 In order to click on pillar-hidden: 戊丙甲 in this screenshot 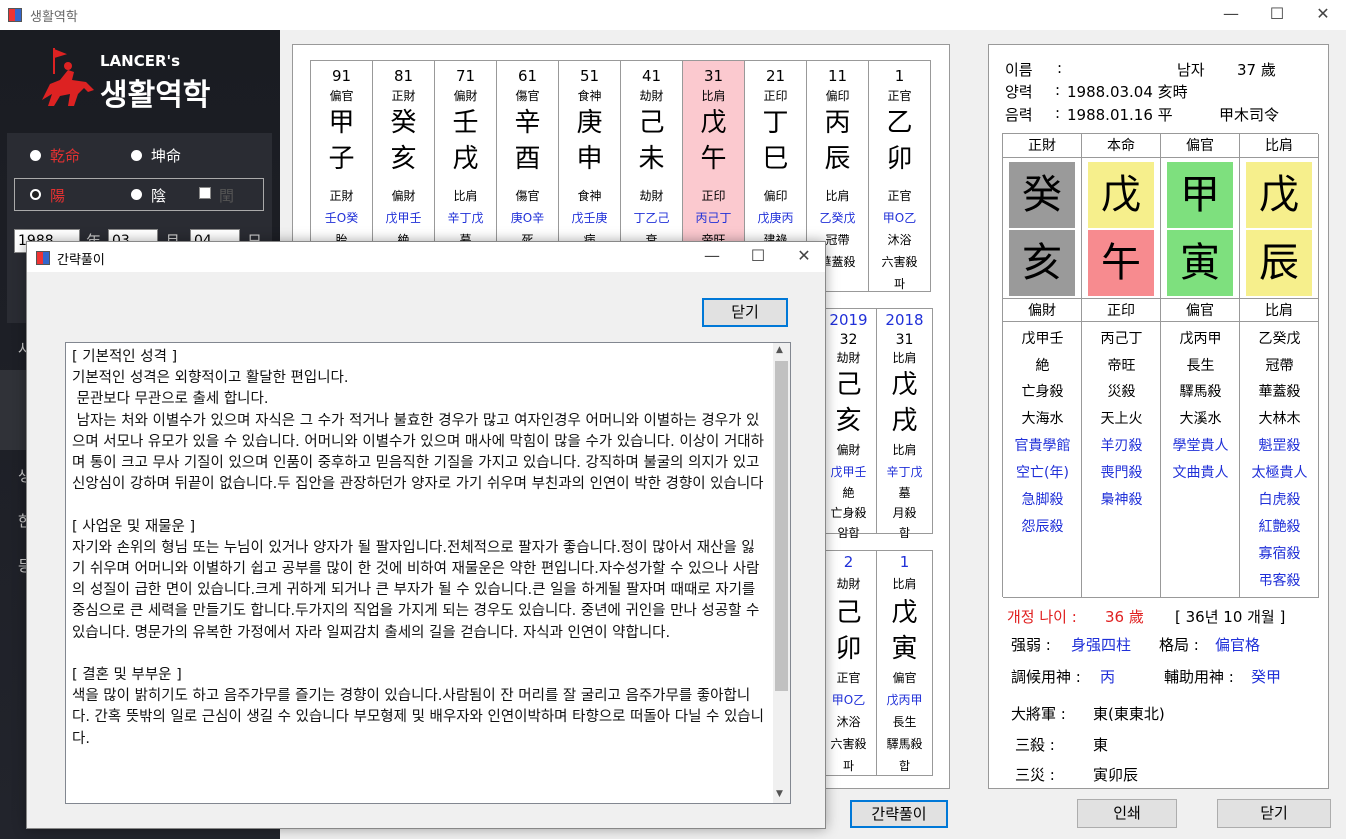, I will do `click(1200, 339)`.